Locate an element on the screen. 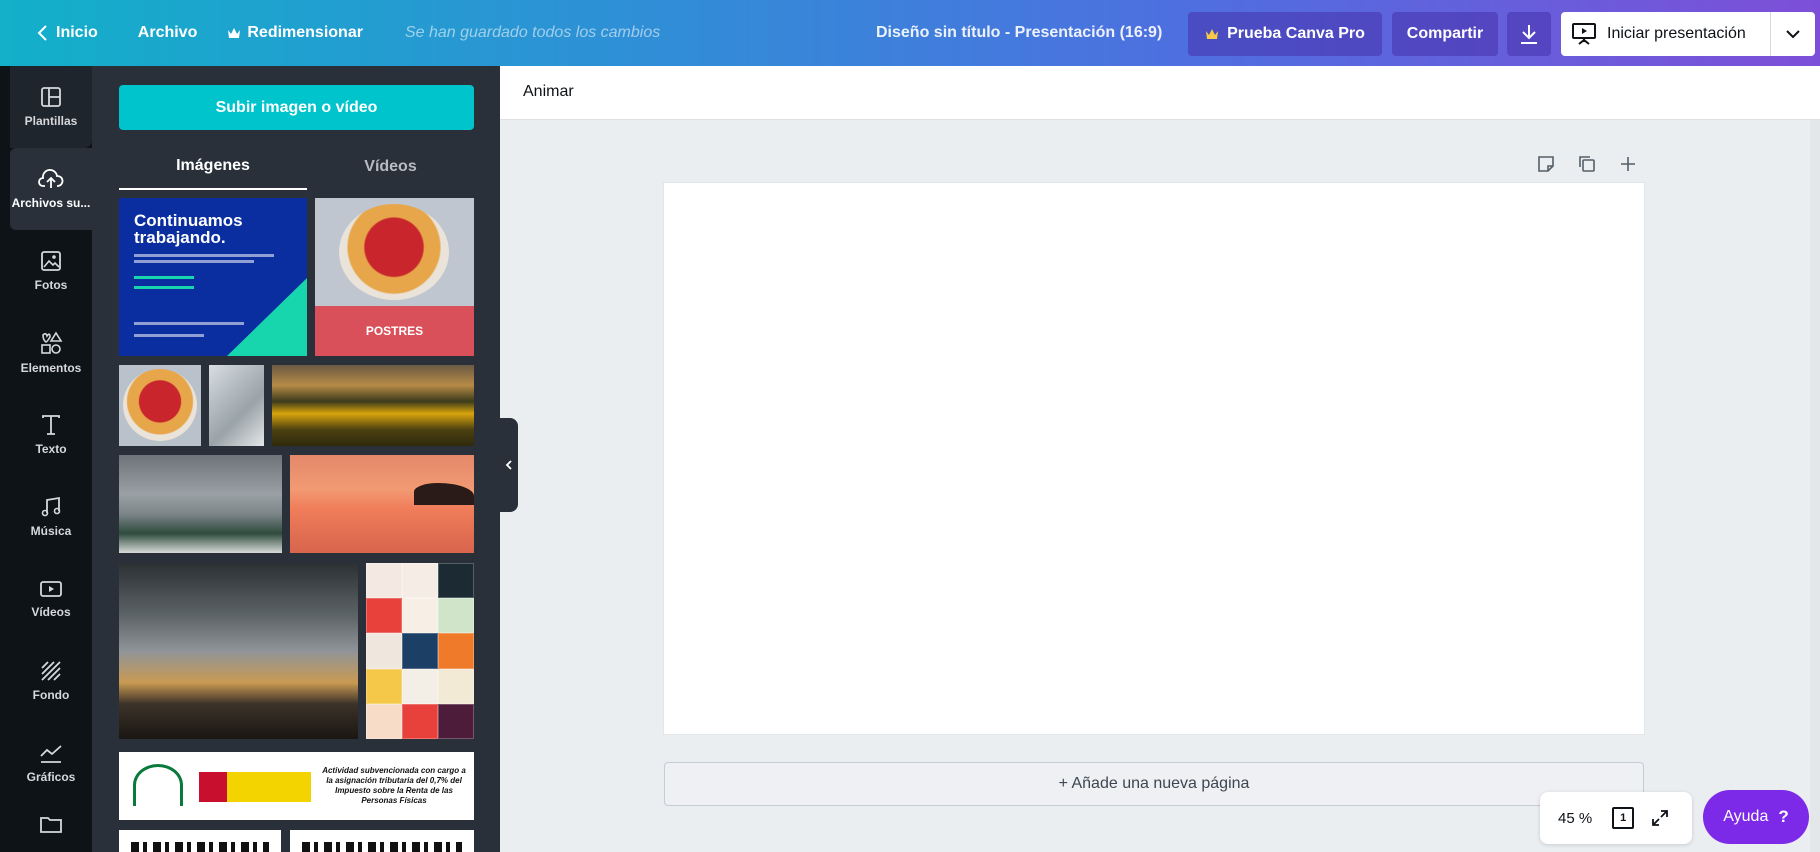 This screenshot has width=1820, height=852. file-label: Archivo is located at coordinates (167, 32).